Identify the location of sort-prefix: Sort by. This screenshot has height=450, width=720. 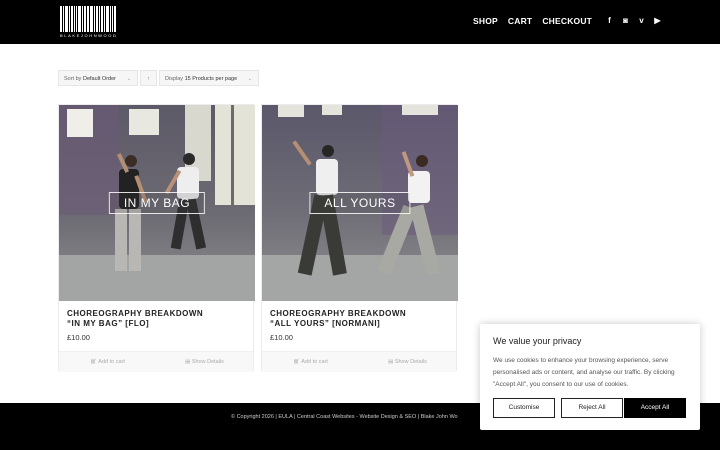
(73, 79).